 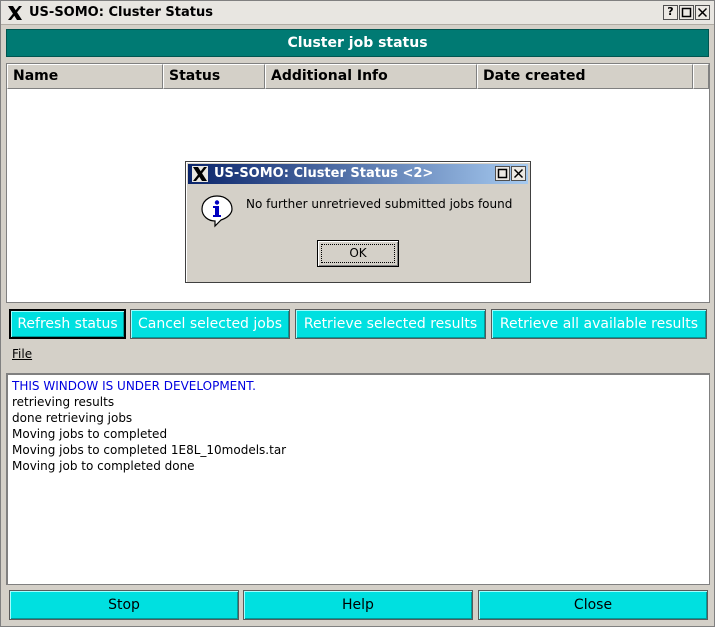 What do you see at coordinates (67, 324) in the screenshot?
I see `refresh-status-button: Refresh status` at bounding box center [67, 324].